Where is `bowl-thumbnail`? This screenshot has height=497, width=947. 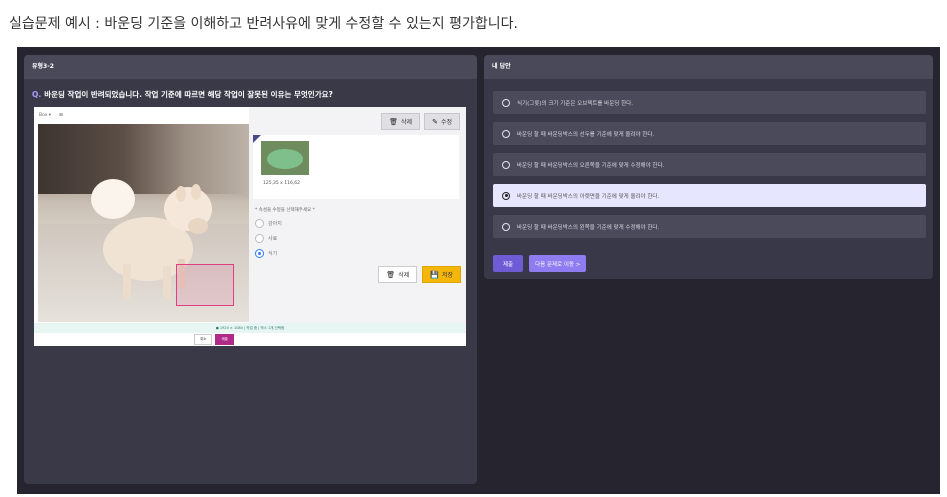
bowl-thumbnail is located at coordinates (285, 158).